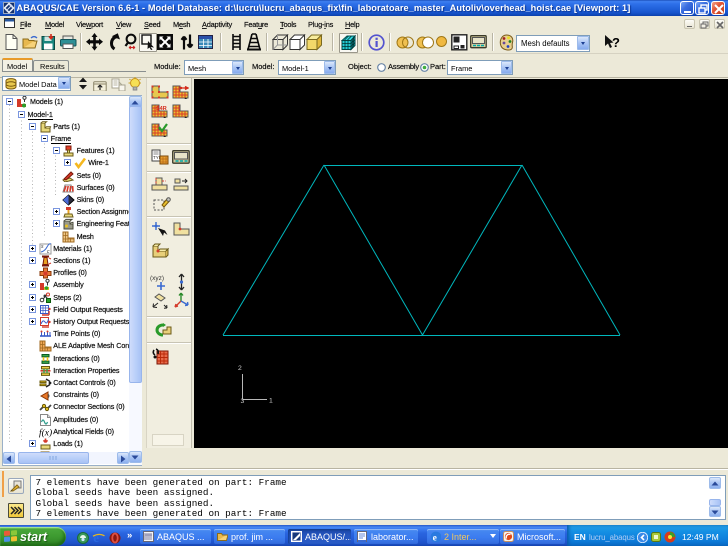 This screenshot has width=728, height=546. Describe the element at coordinates (45, 432) in the screenshot. I see `svg-text: f(x)` at that location.